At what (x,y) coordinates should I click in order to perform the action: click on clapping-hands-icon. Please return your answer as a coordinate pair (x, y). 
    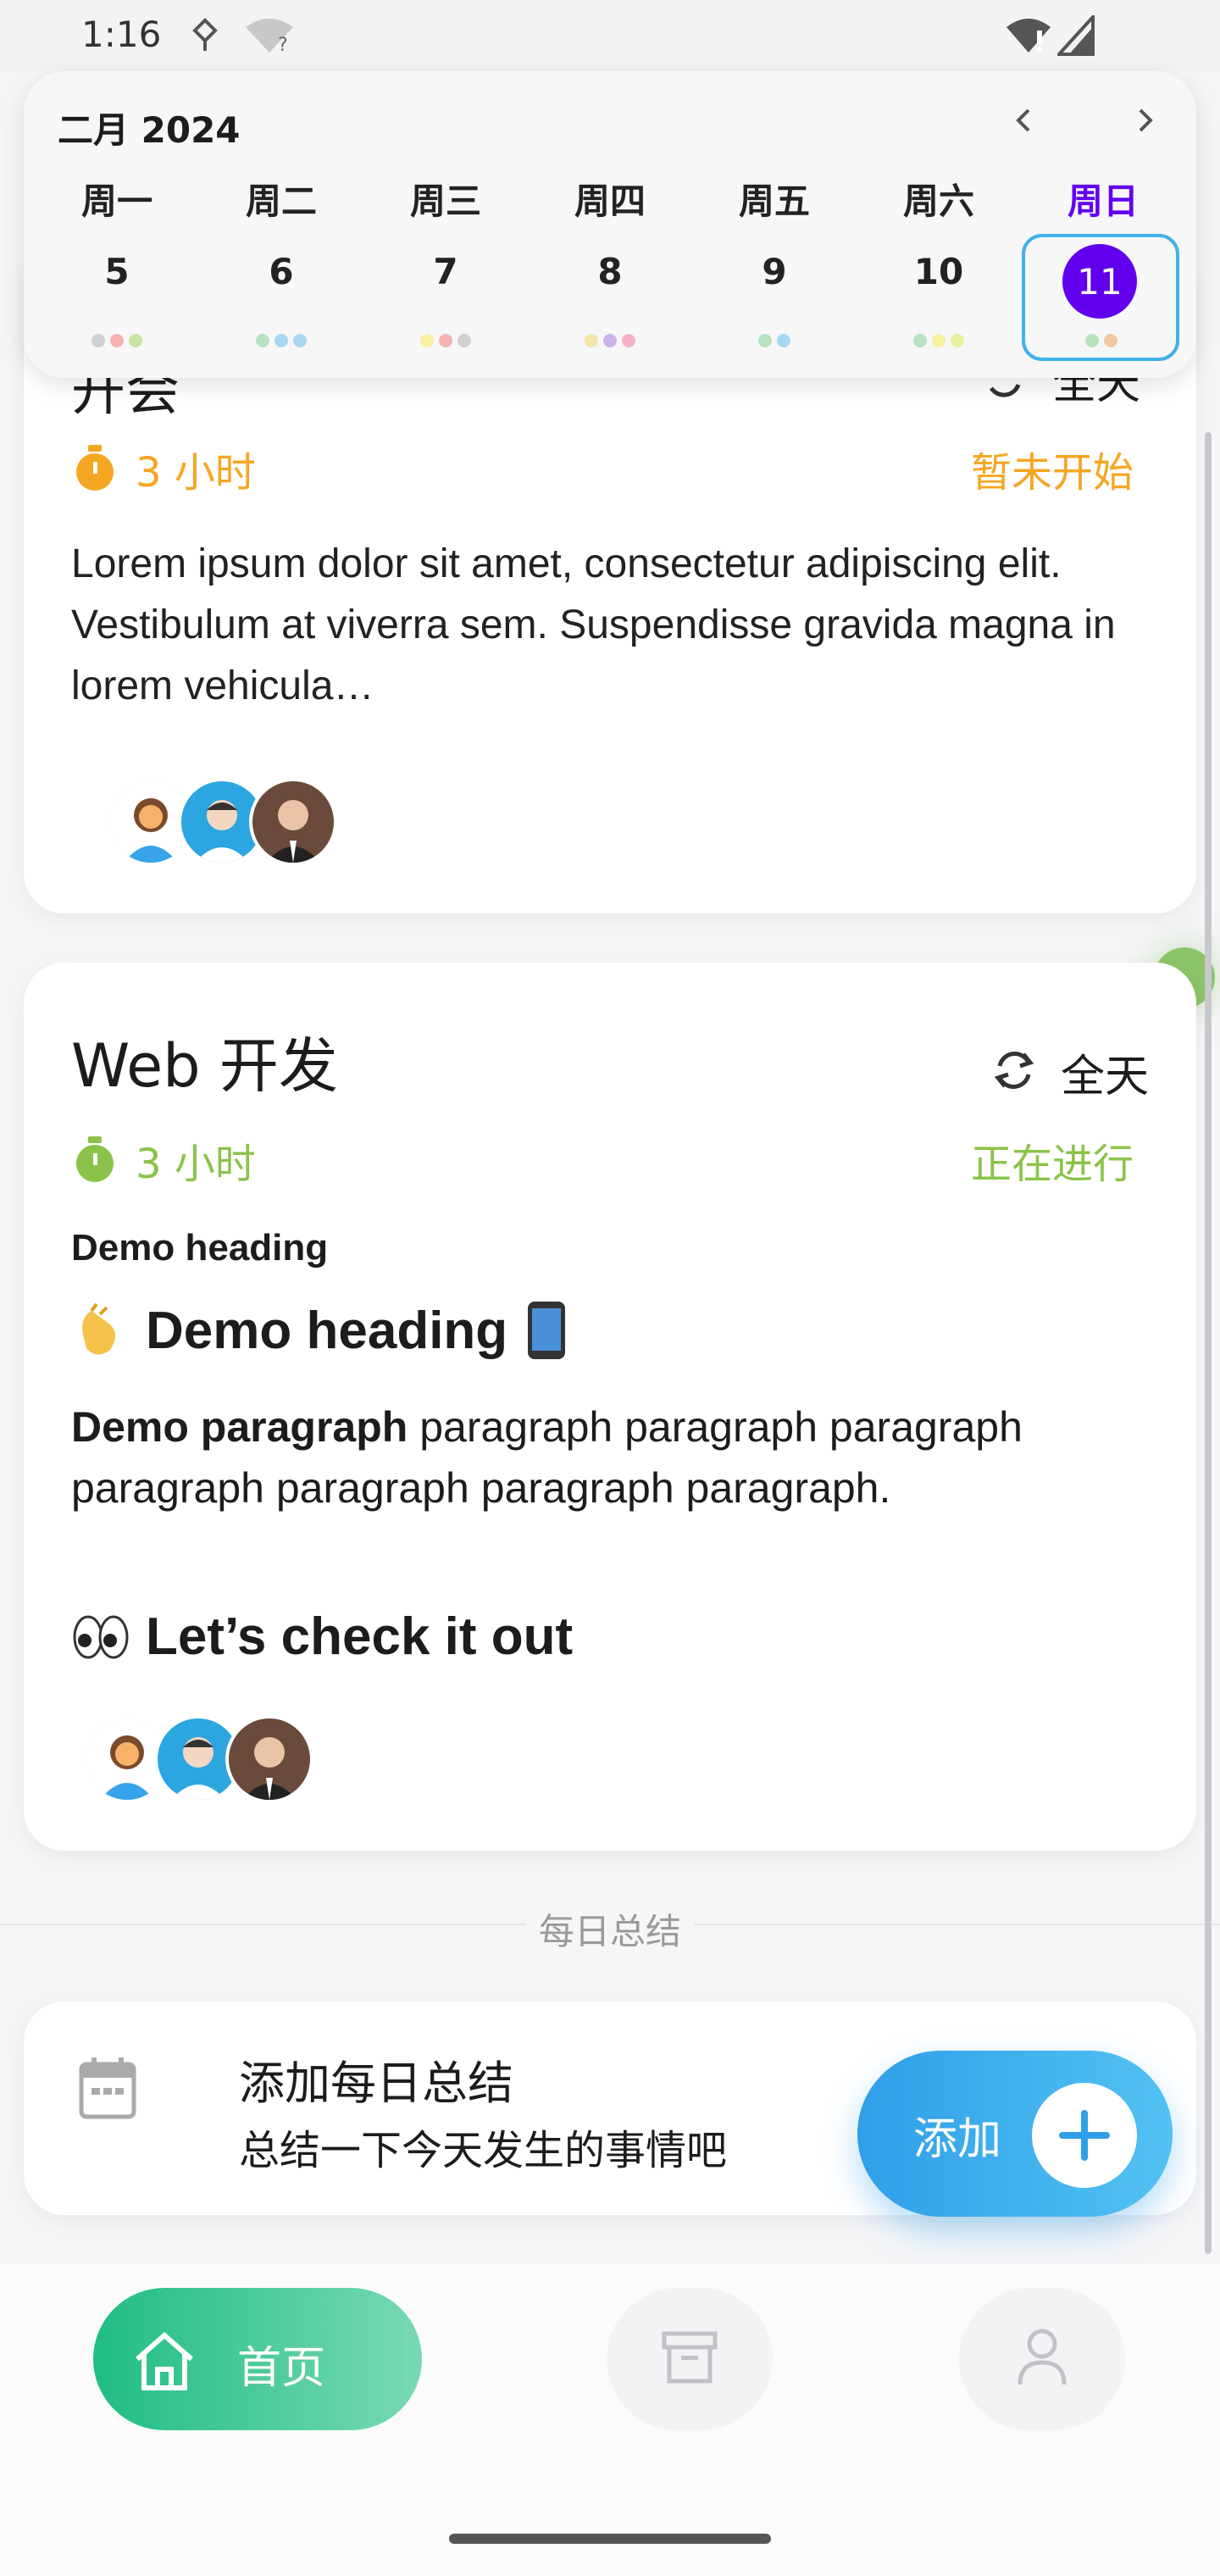
    Looking at the image, I should click on (98, 1328).